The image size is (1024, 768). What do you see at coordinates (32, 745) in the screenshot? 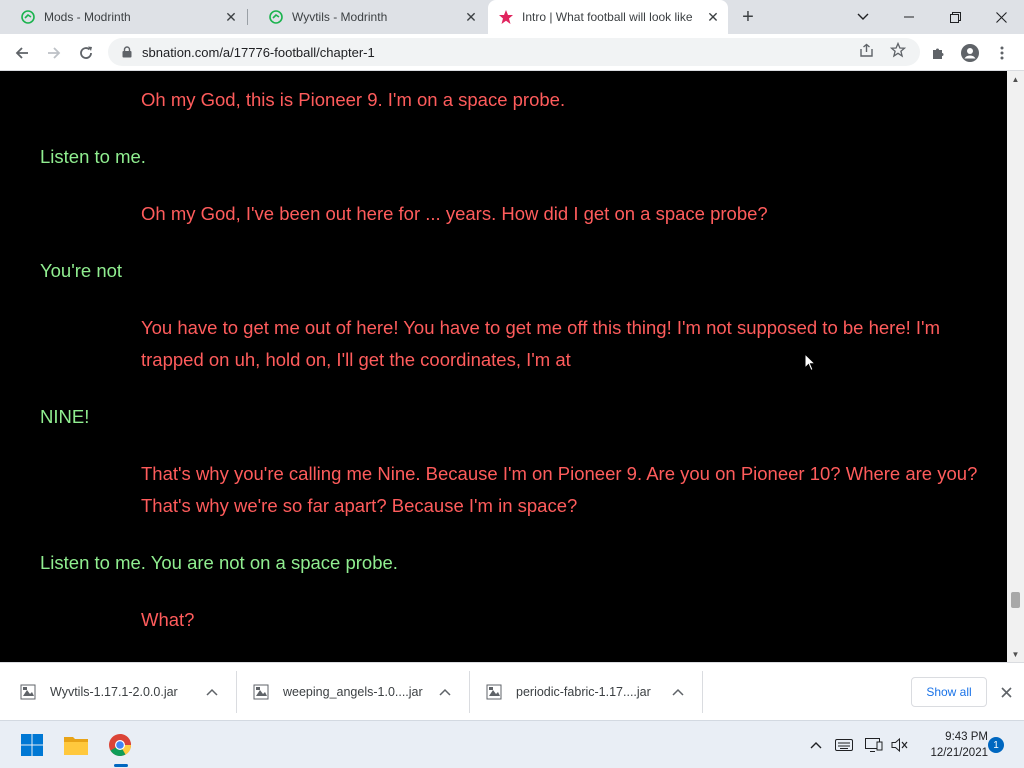
I see `windows-start-icon` at bounding box center [32, 745].